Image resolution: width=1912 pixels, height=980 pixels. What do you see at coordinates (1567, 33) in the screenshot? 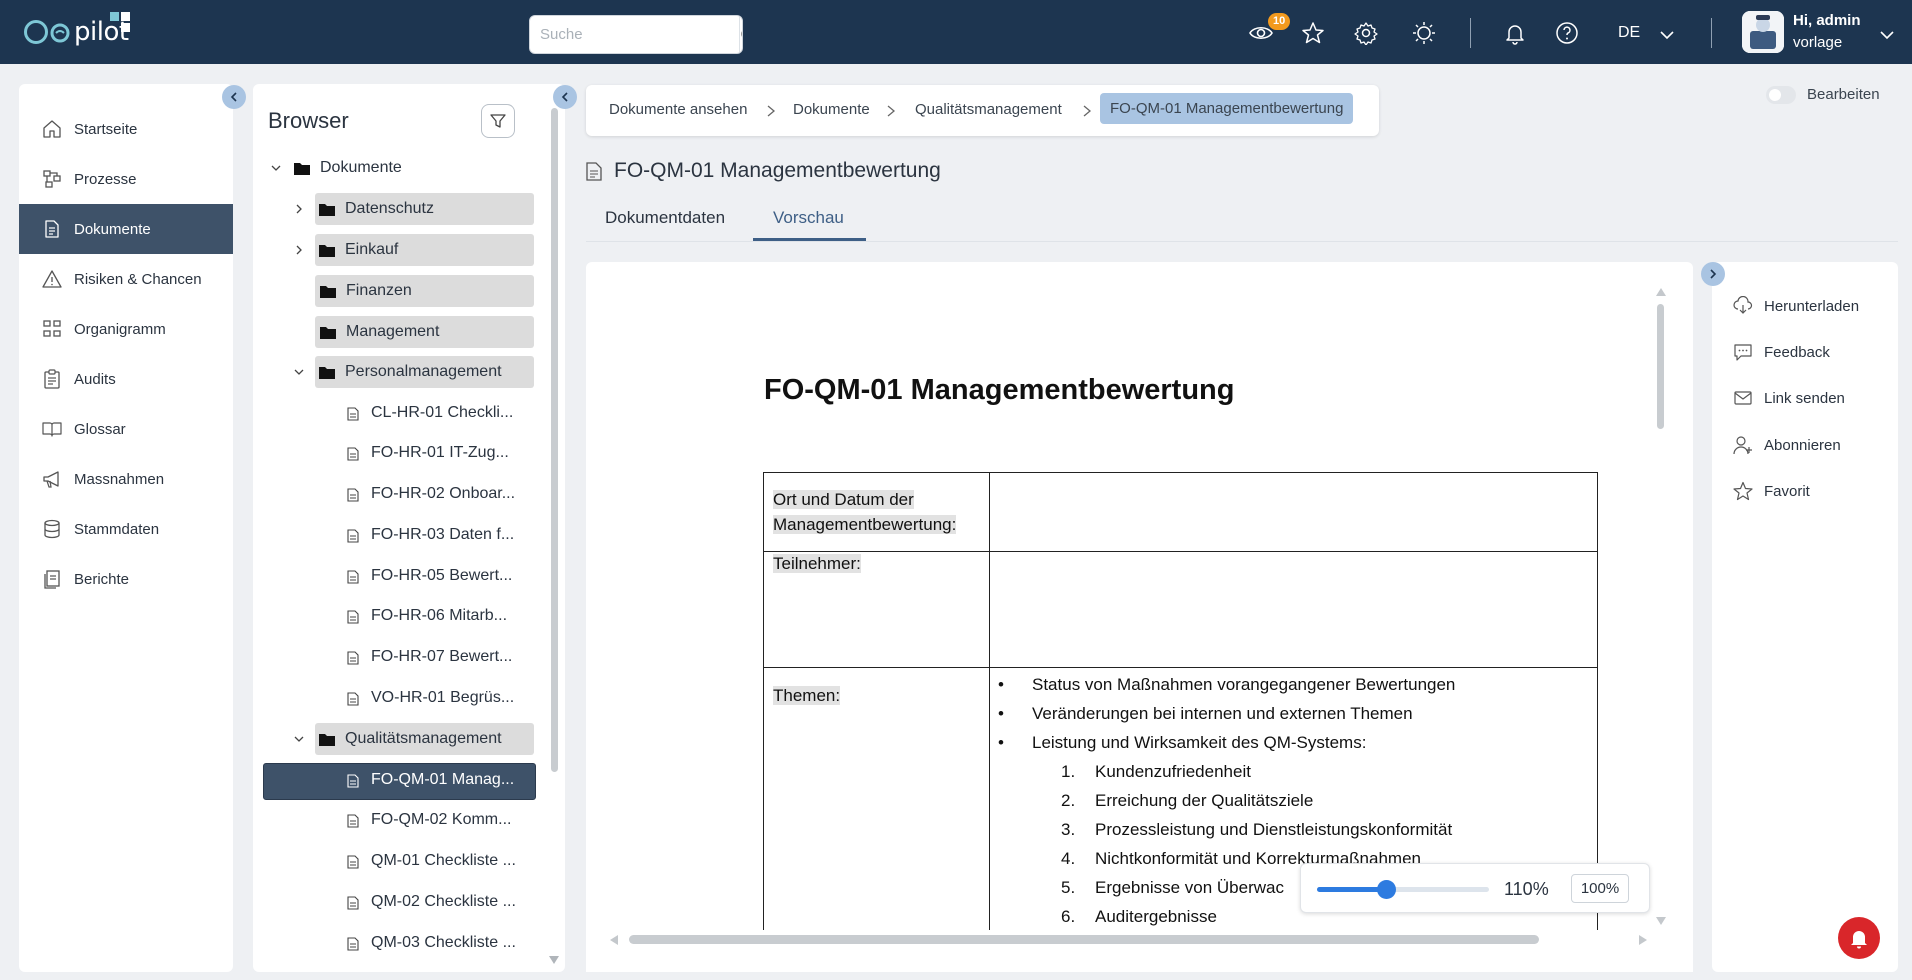
I see `help-icon` at bounding box center [1567, 33].